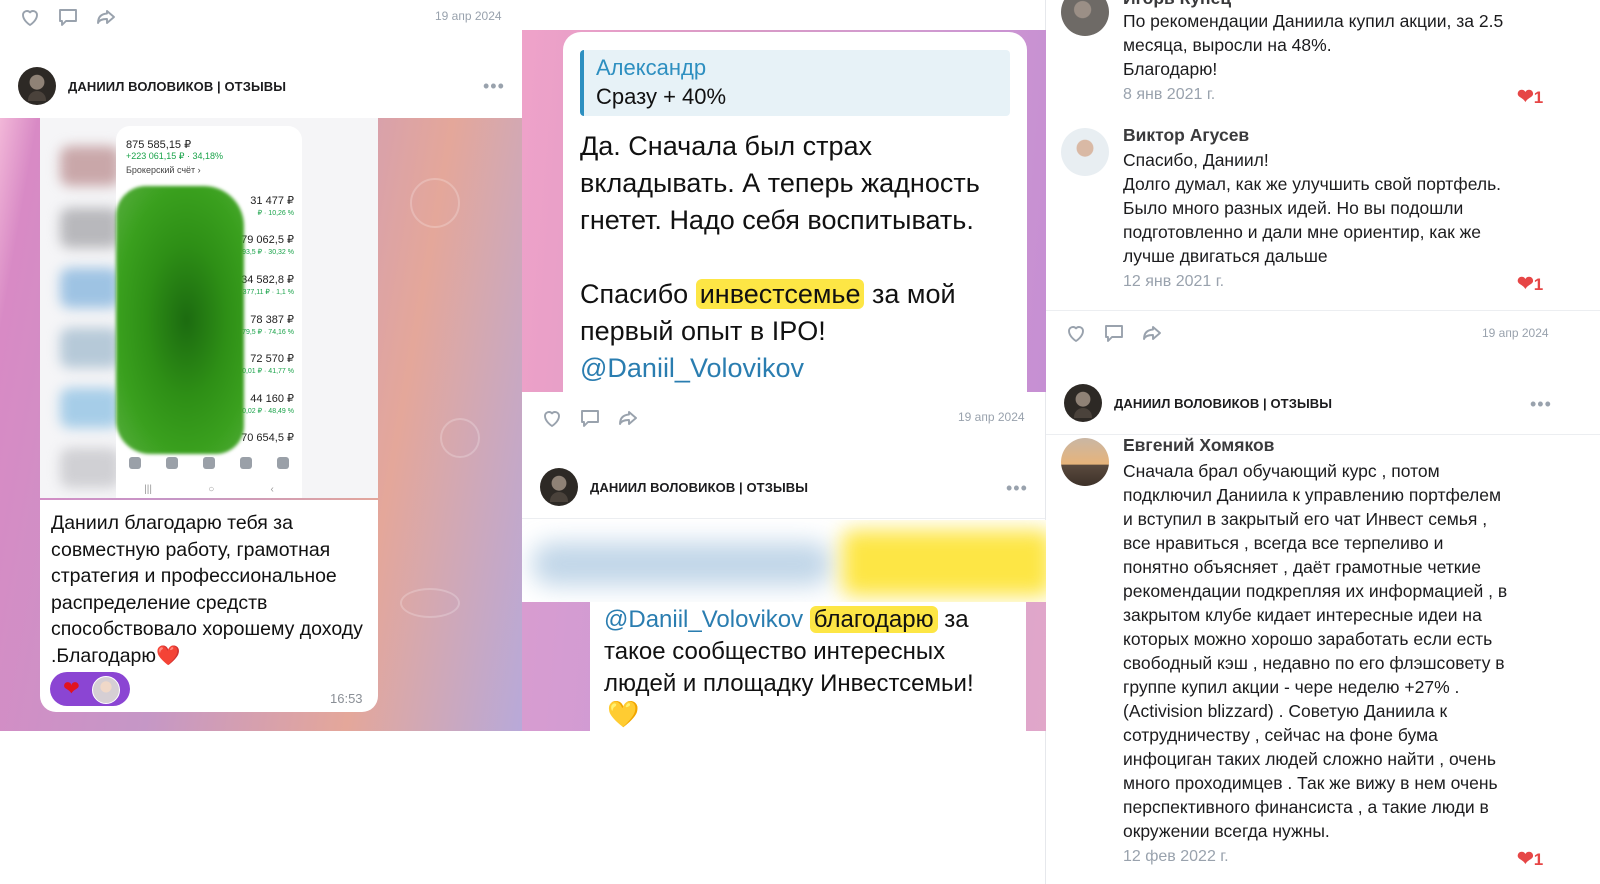 Image resolution: width=1600 pixels, height=884 pixels. Describe the element at coordinates (209, 463) in the screenshot. I see `app-tab-bar` at that location.